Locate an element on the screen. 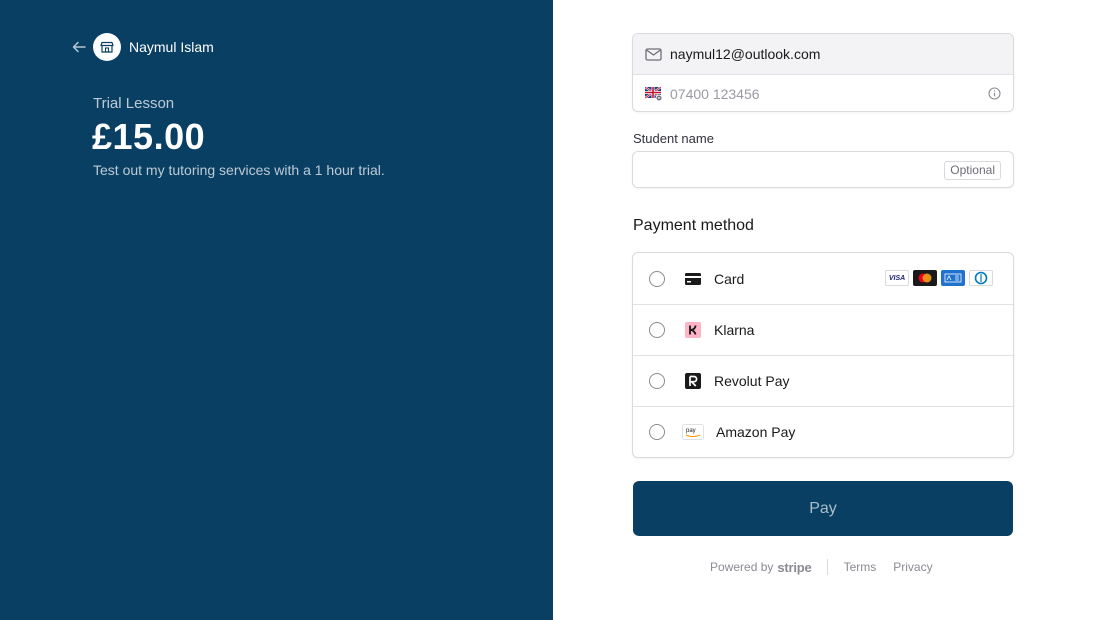 Image resolution: width=1113 pixels, height=620 pixels. mastercard-icon is located at coordinates (925, 278).